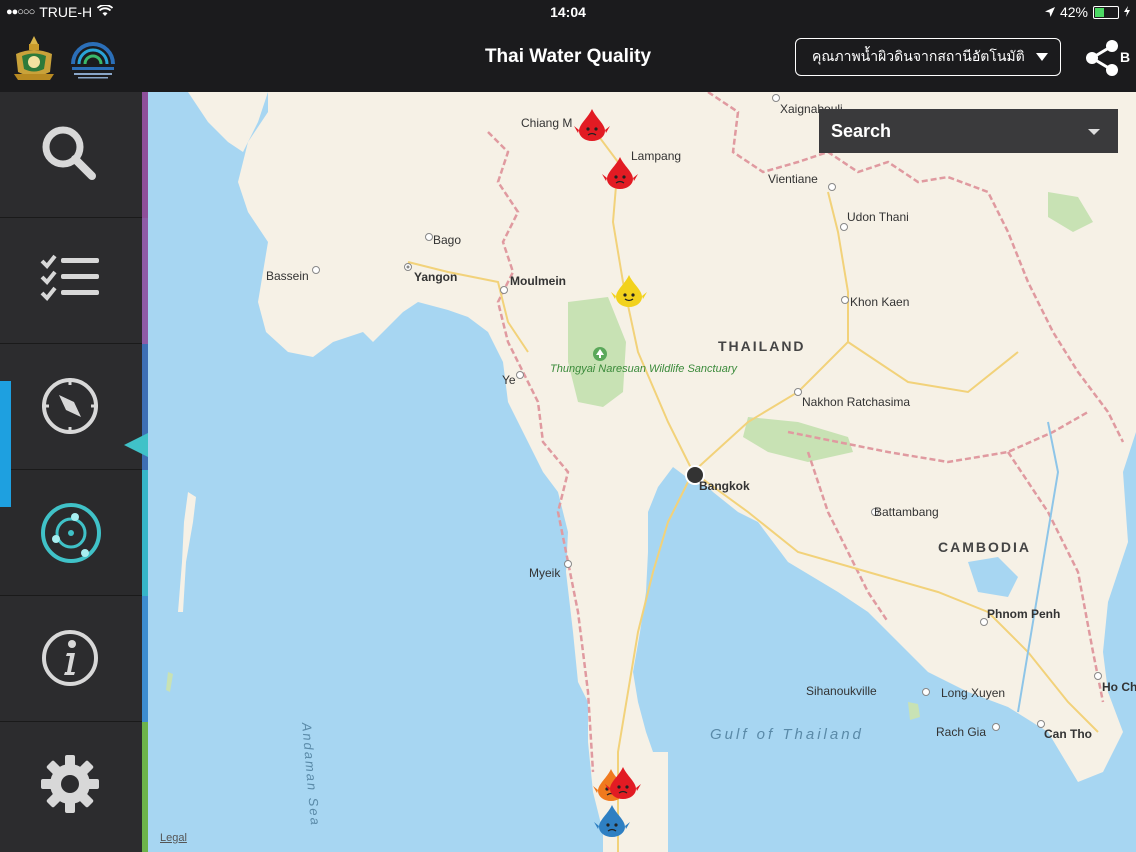  I want to click on status-bar: ●●○○○ TRUE-H 14:04 42%, so click(568, 12).